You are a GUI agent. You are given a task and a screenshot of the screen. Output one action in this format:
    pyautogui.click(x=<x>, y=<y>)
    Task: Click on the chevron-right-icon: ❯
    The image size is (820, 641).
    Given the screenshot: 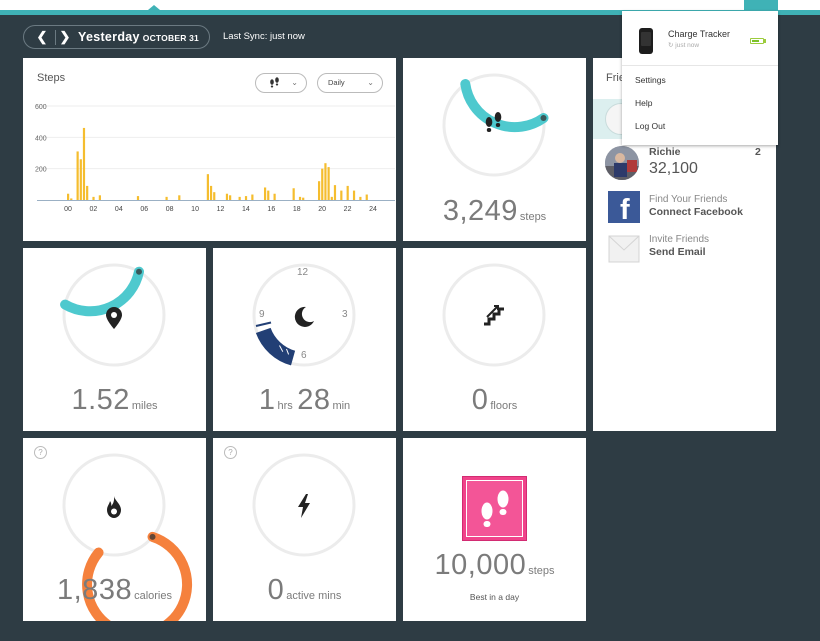 What is the action you would take?
    pyautogui.click(x=65, y=37)
    